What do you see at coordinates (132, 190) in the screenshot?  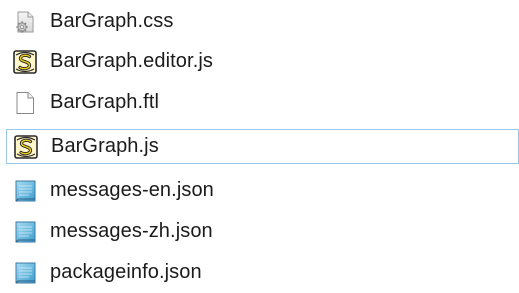 I see `file-name: messages-en.json` at bounding box center [132, 190].